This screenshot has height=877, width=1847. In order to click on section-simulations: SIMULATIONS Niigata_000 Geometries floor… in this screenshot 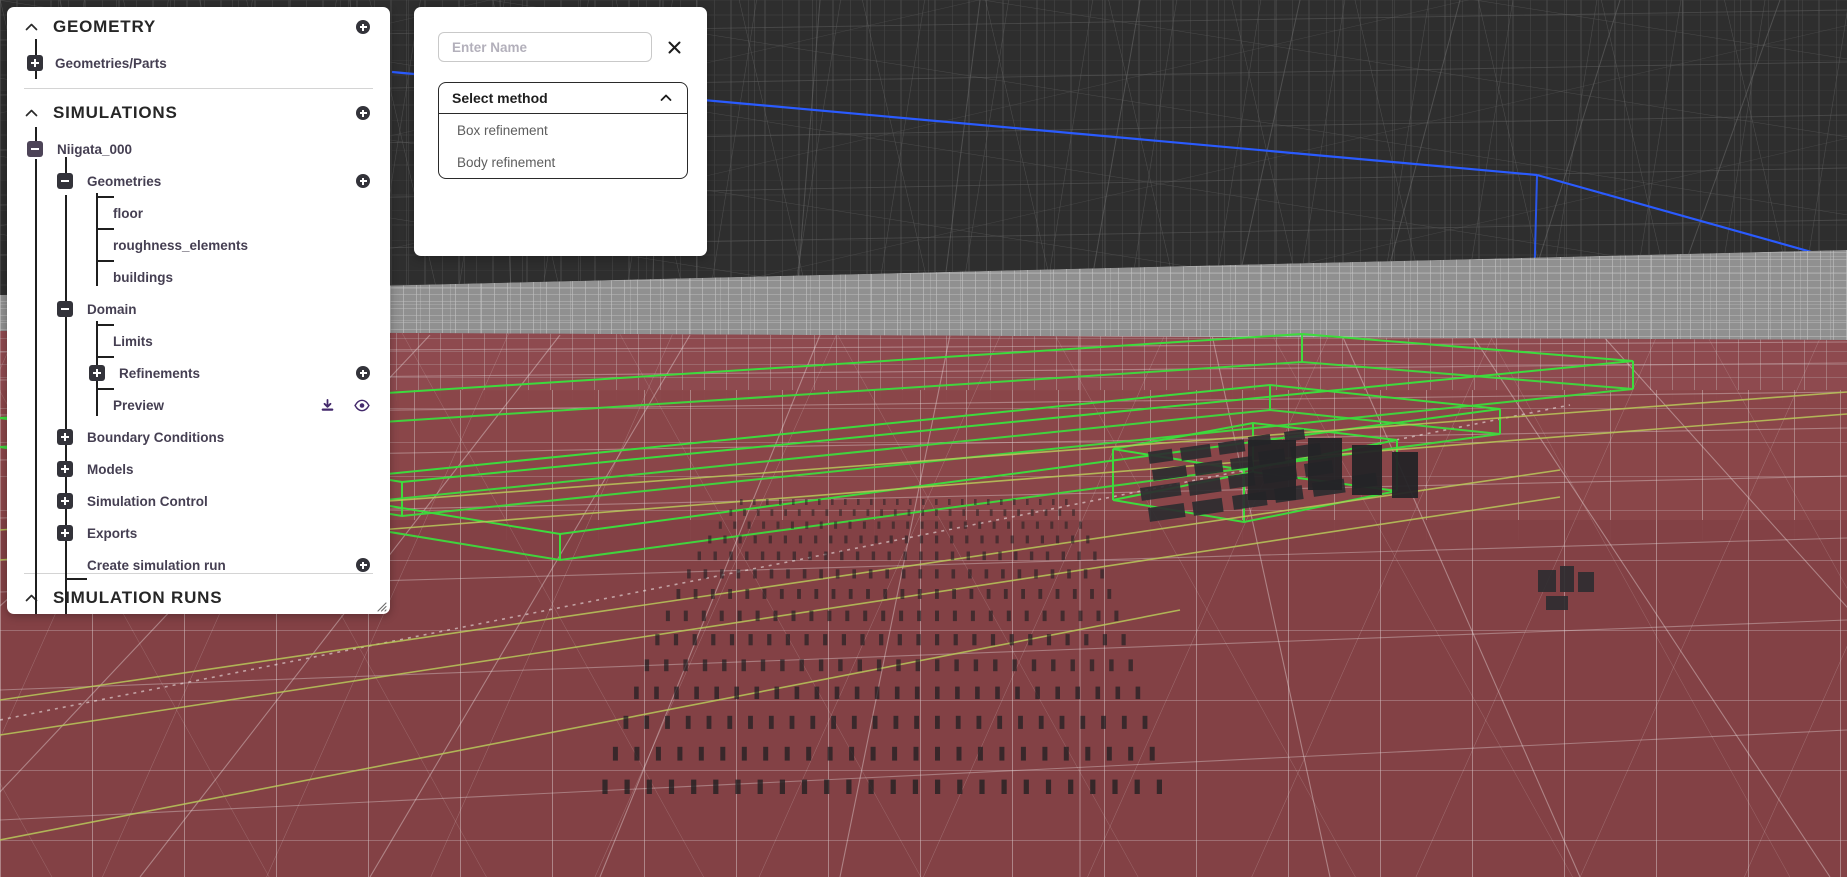, I will do `click(198, 353)`.